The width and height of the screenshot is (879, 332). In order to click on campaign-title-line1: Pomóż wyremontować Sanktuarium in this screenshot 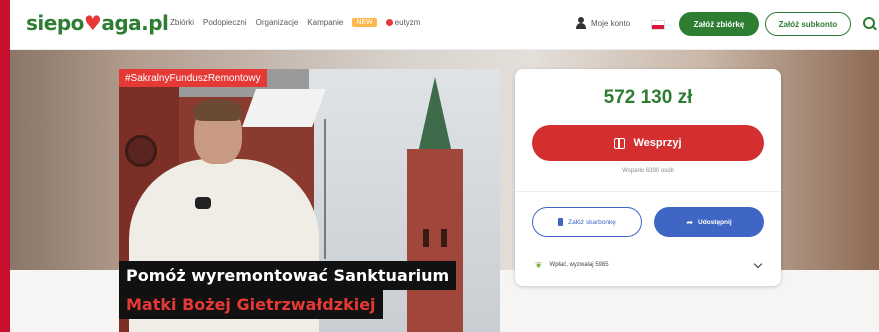, I will do `click(288, 275)`.